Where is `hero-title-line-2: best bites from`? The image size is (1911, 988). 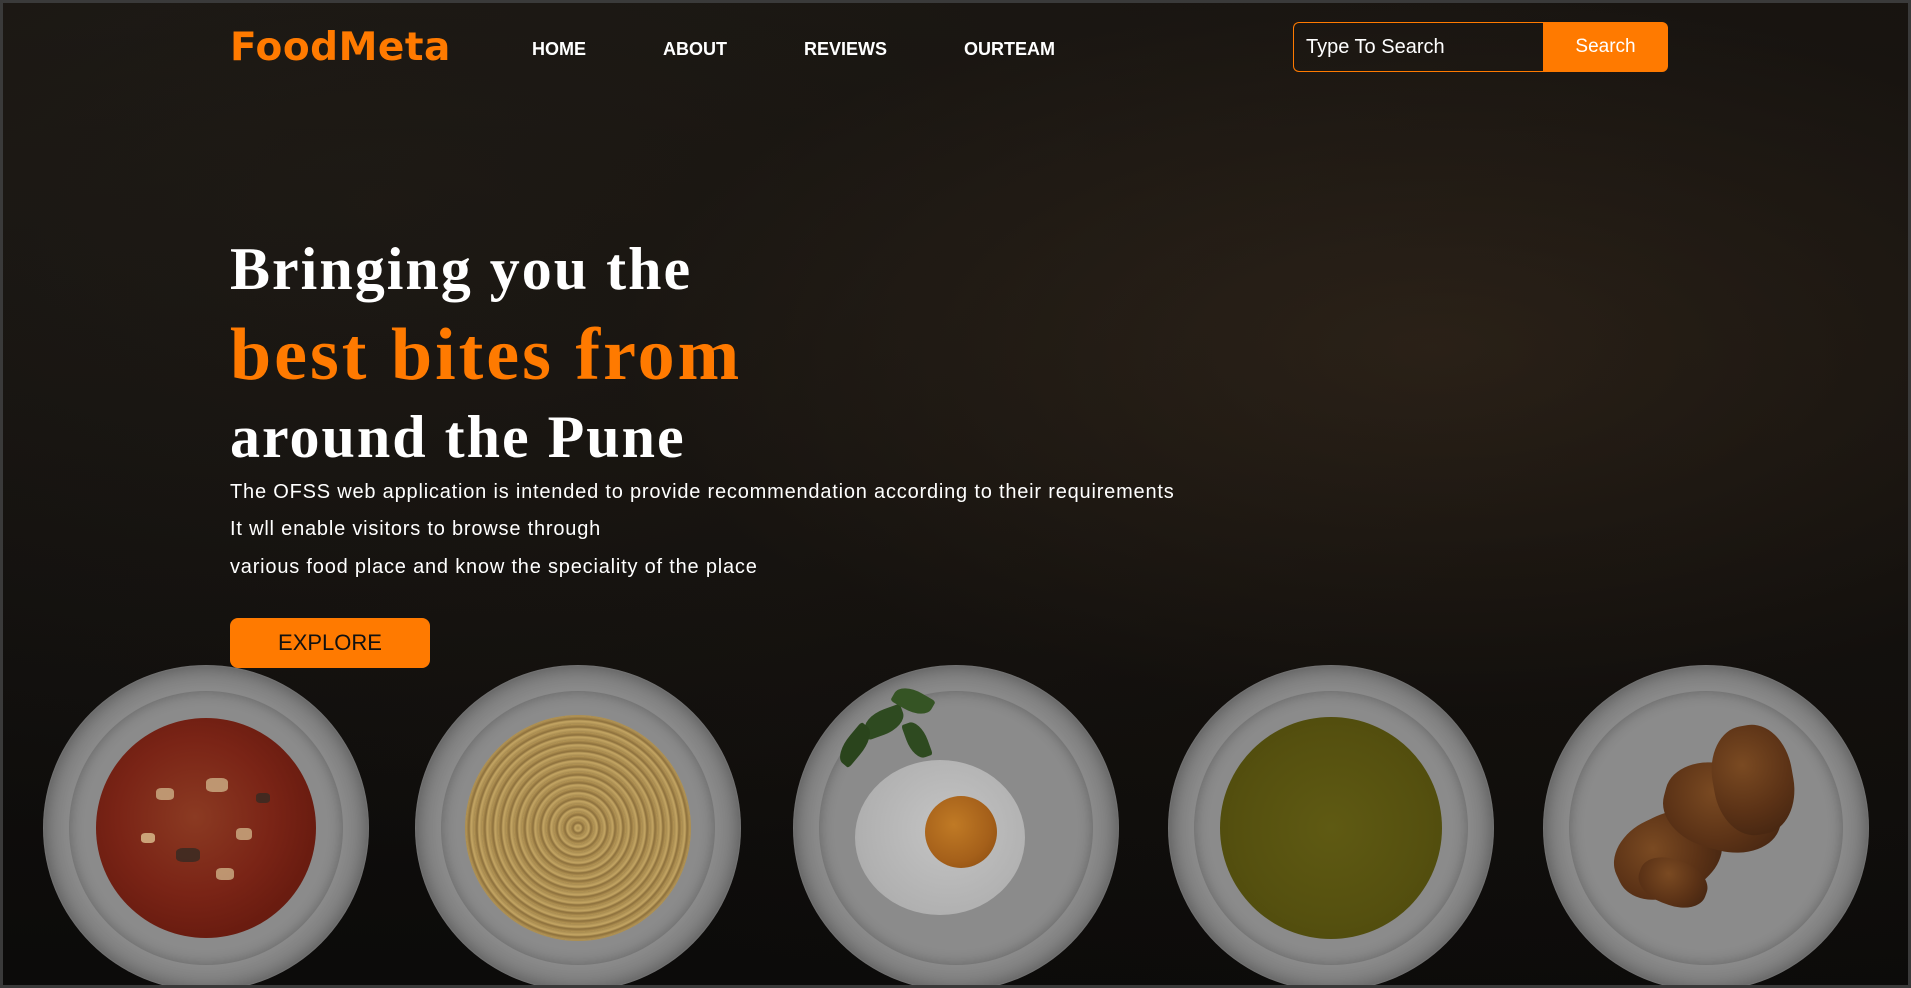 hero-title-line-2: best bites from is located at coordinates (486, 355).